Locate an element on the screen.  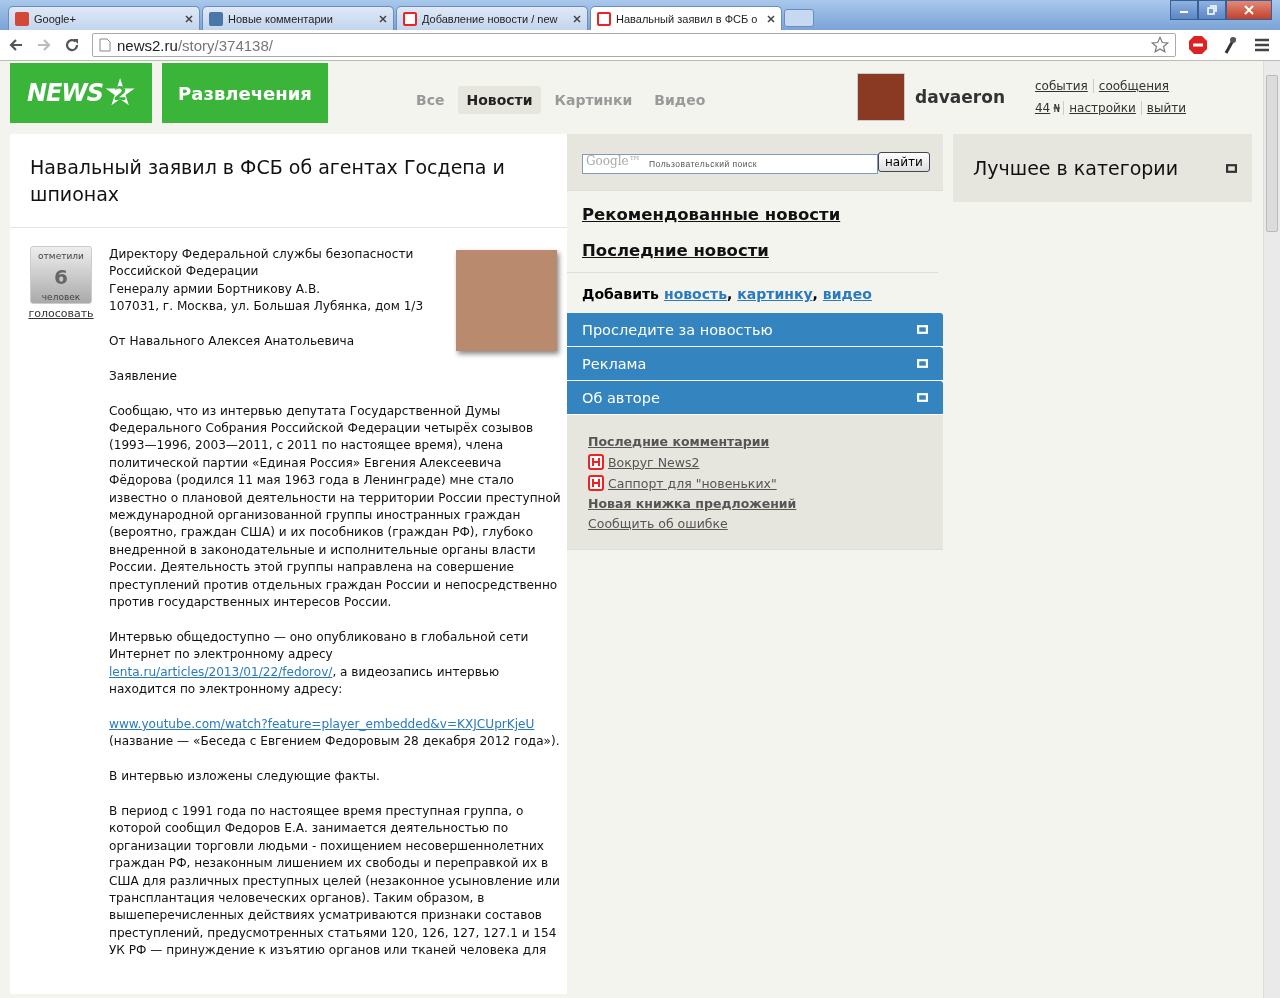
browser-tab: Новые комментарии is located at coordinates (298, 18).